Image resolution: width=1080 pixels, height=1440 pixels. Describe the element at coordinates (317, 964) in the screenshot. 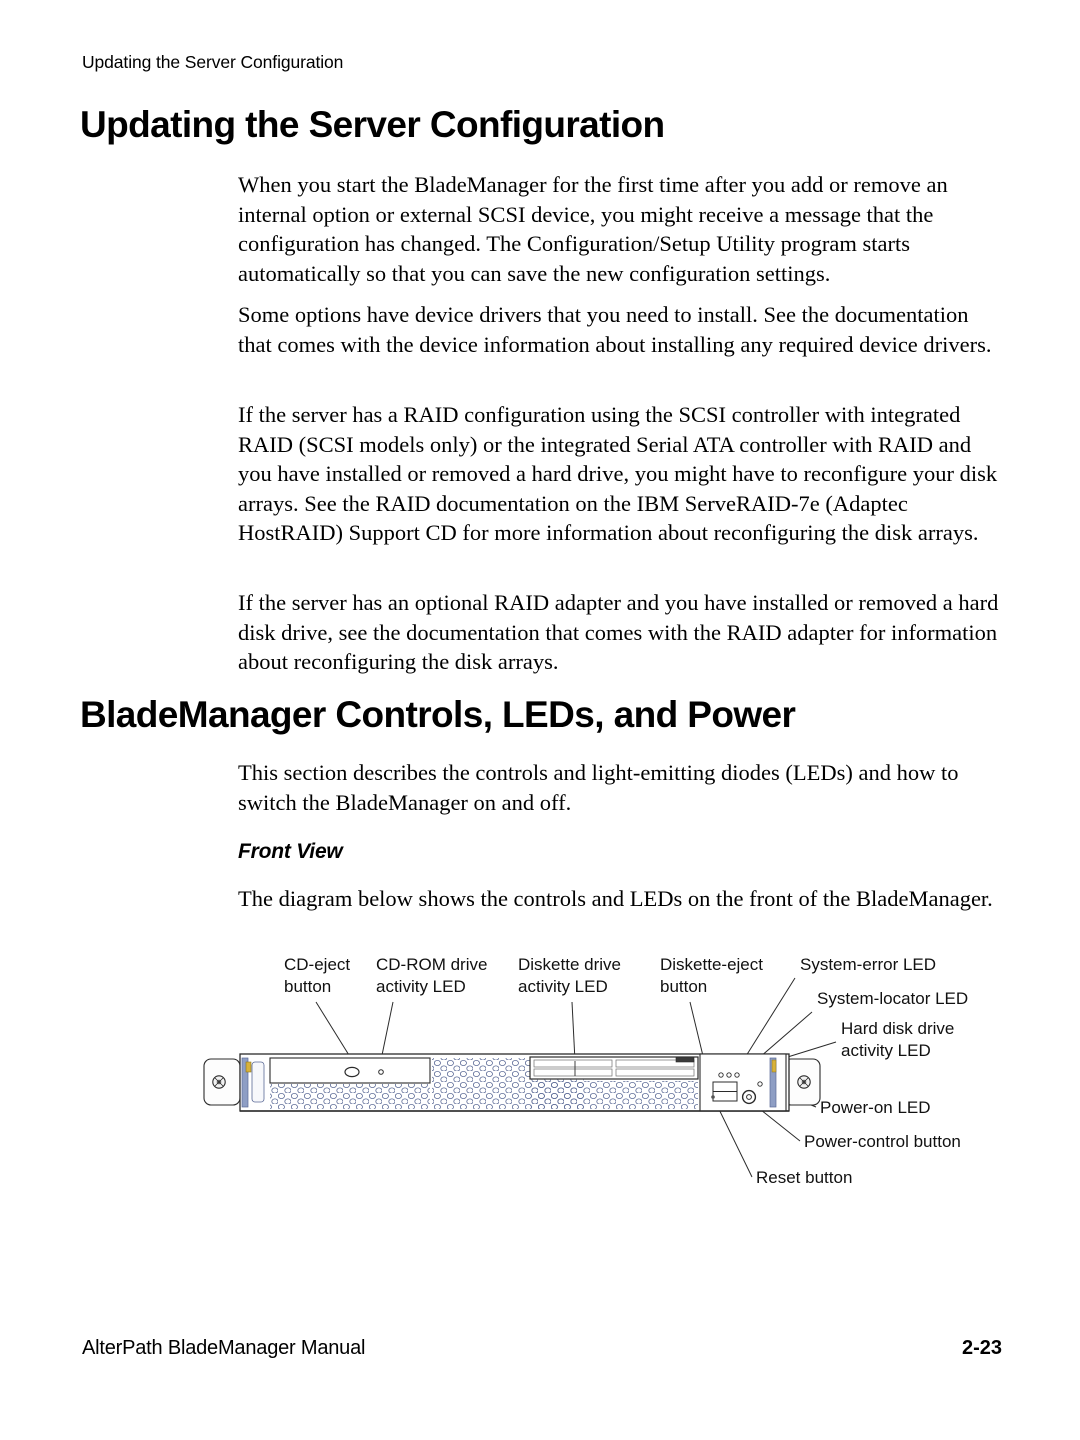

I see `callout-cd-eject-button-line1: CD-eject` at that location.